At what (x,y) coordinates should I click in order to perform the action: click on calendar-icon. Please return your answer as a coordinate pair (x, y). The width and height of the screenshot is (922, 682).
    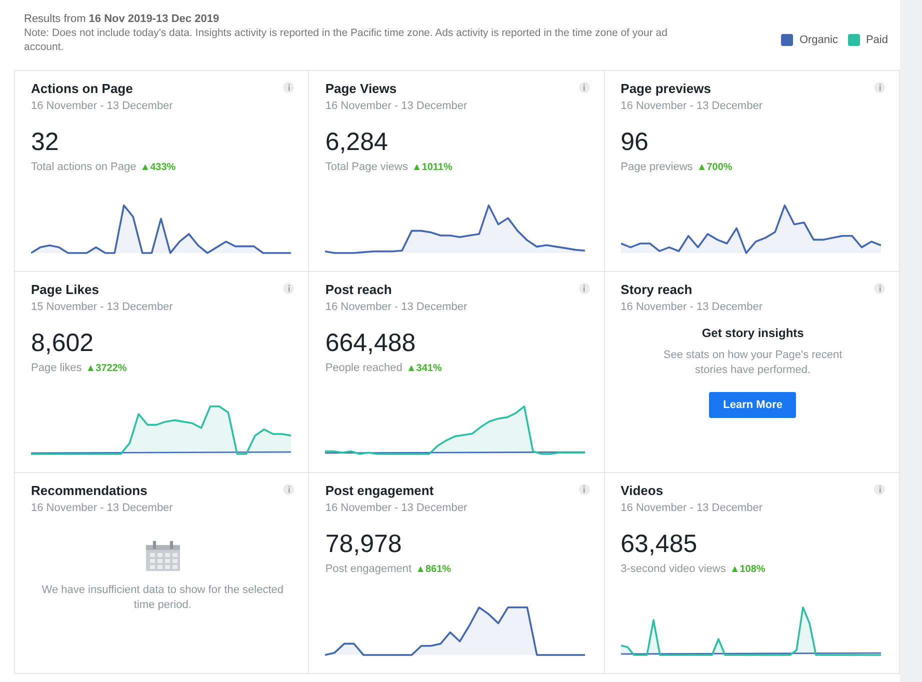
    Looking at the image, I should click on (163, 556).